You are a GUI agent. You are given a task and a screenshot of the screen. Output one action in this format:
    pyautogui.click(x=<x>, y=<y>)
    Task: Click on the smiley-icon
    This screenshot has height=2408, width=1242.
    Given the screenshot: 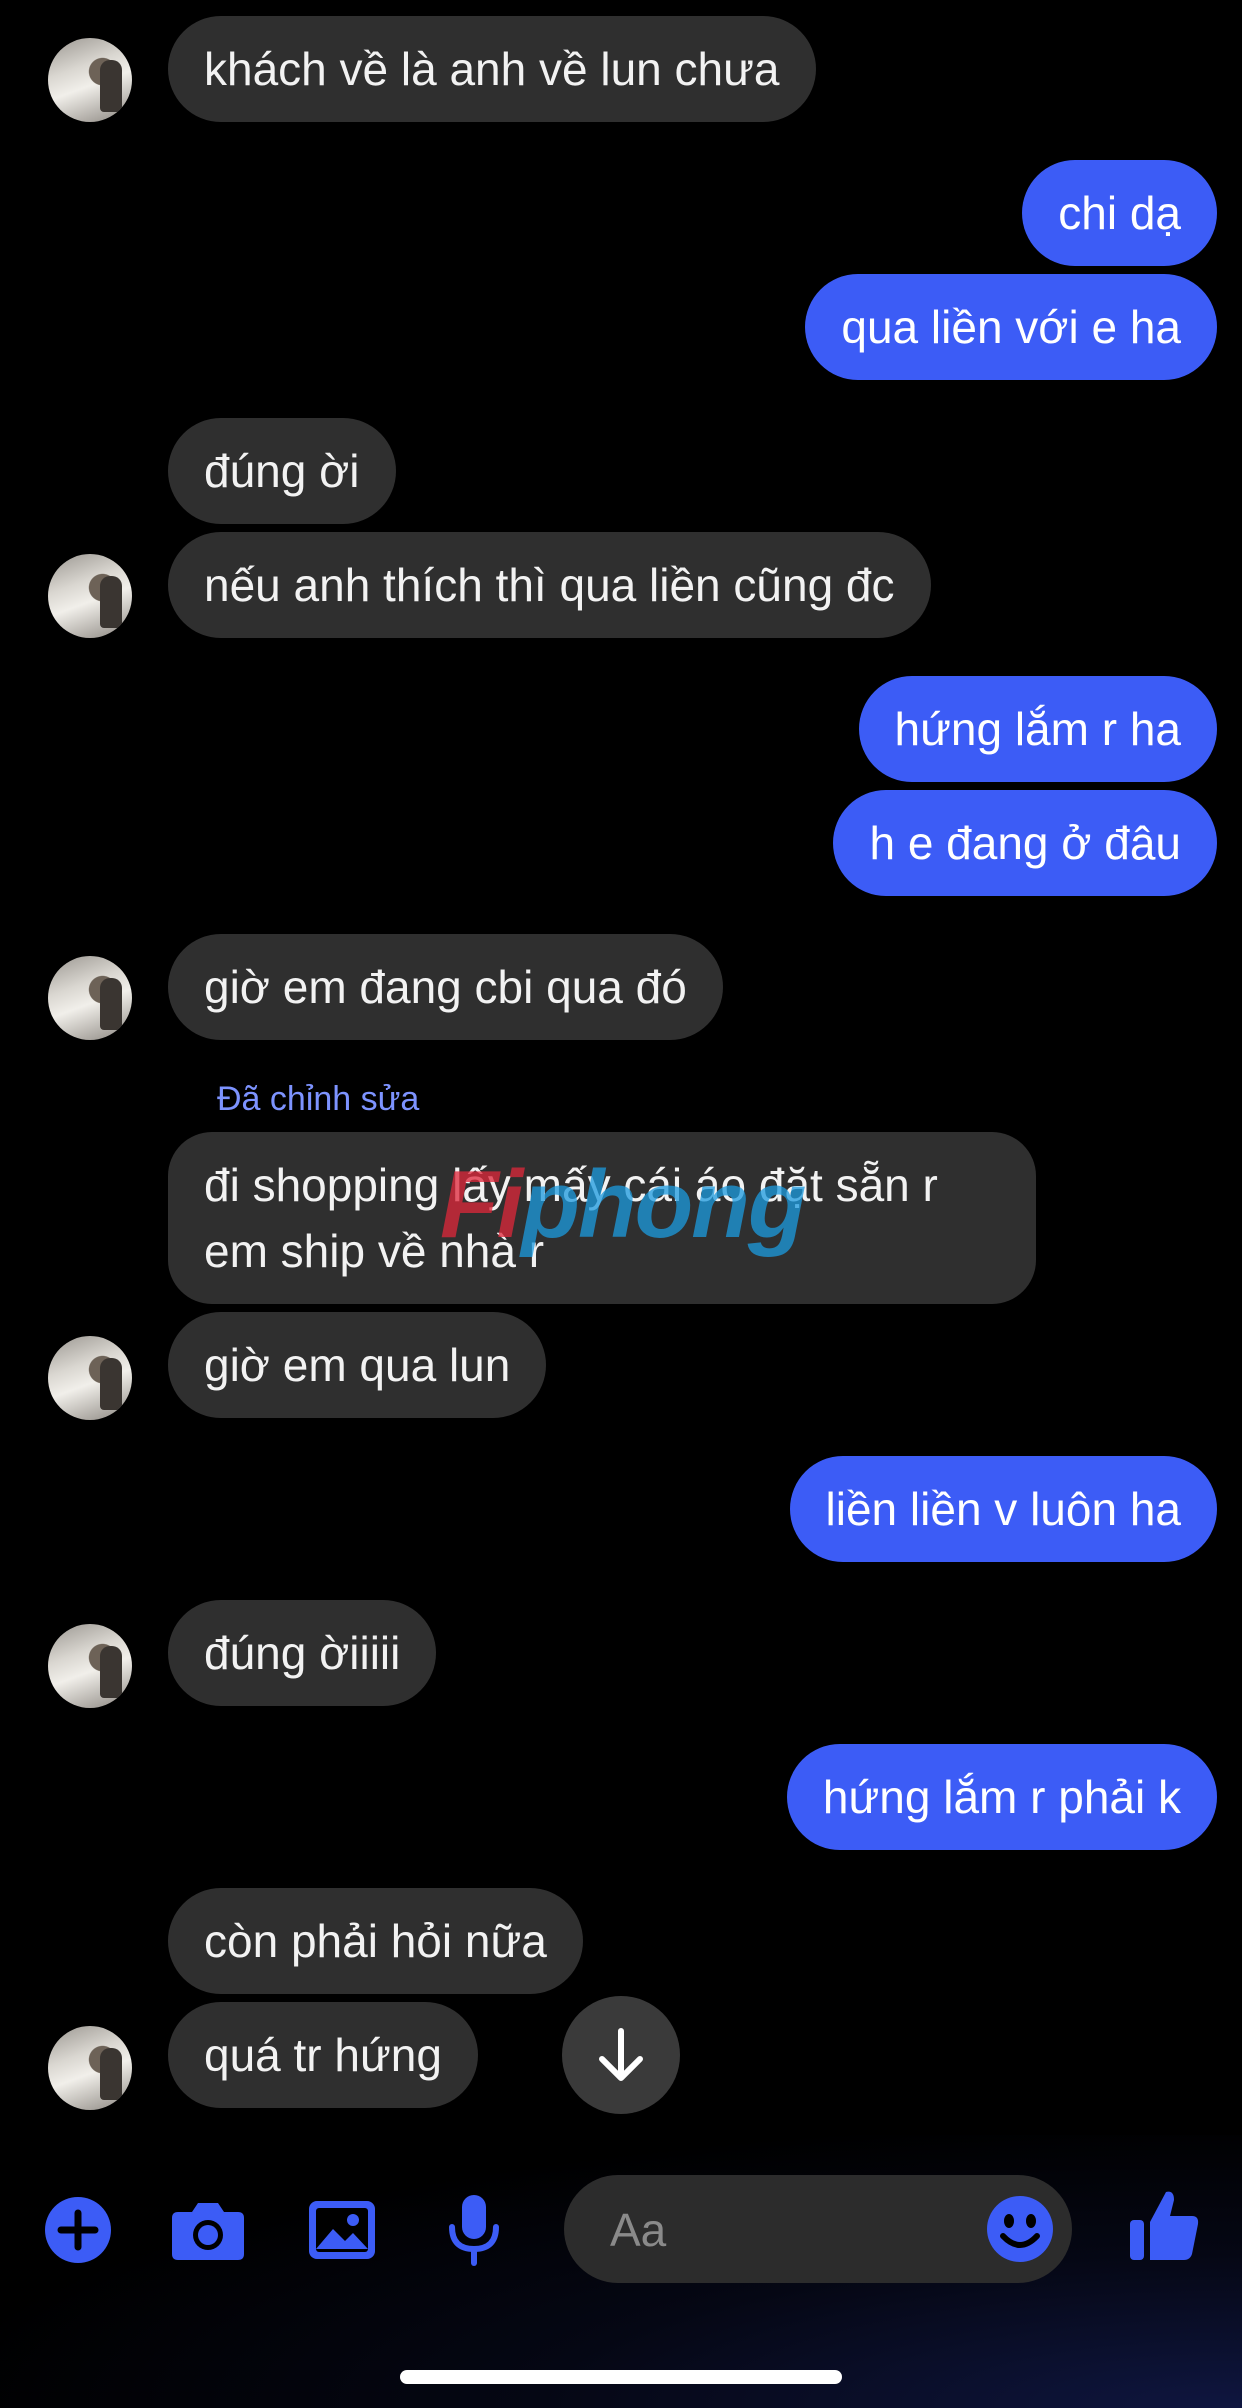 What is the action you would take?
    pyautogui.click(x=1020, y=2229)
    